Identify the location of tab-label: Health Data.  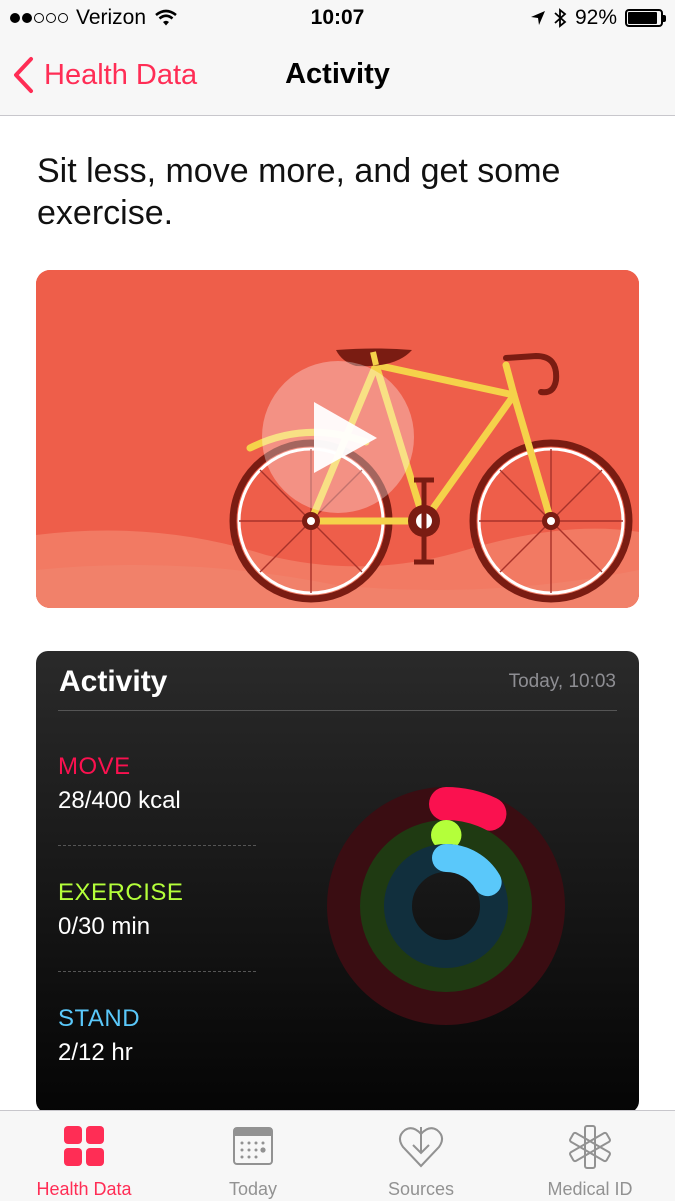
(84, 1189).